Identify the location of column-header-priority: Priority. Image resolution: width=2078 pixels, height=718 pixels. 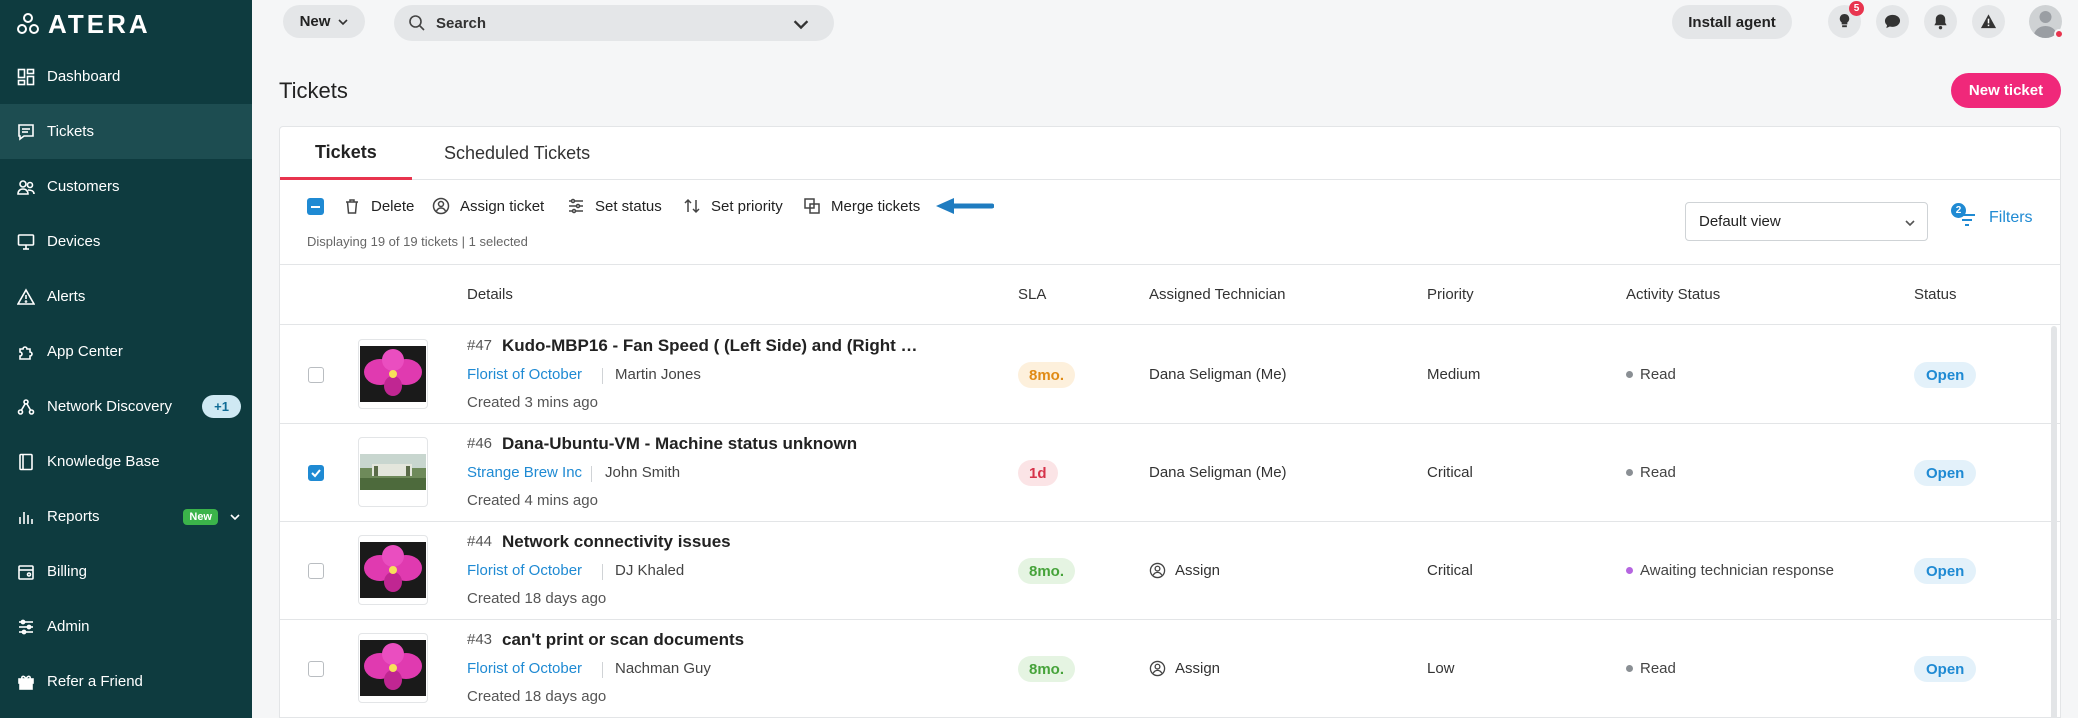
(1450, 294).